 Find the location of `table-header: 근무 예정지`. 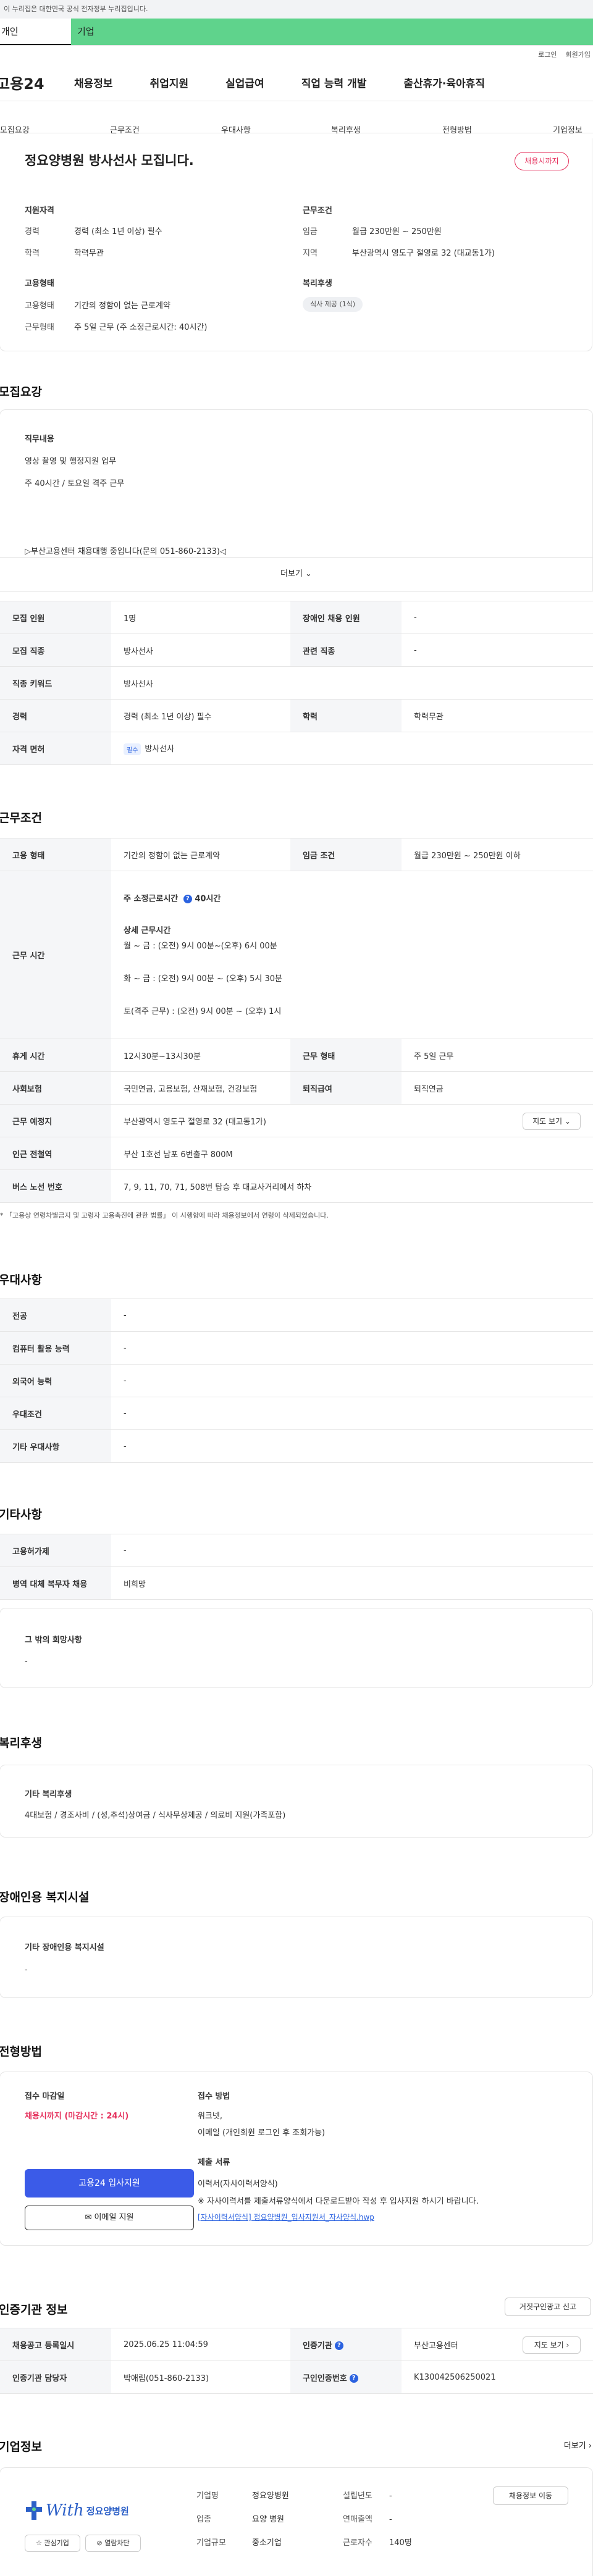

table-header: 근무 예정지 is located at coordinates (55, 1121).